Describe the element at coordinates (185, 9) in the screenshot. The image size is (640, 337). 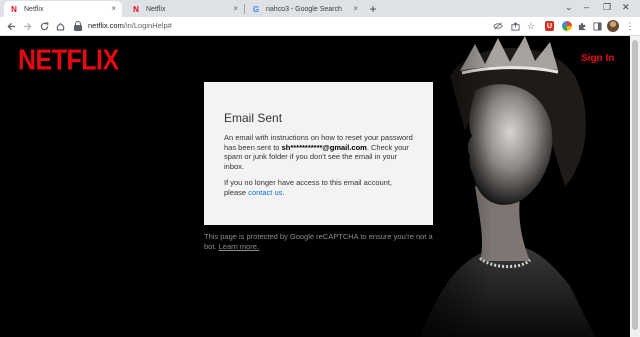
I see `tab-netflix: N Netflix ×` at that location.